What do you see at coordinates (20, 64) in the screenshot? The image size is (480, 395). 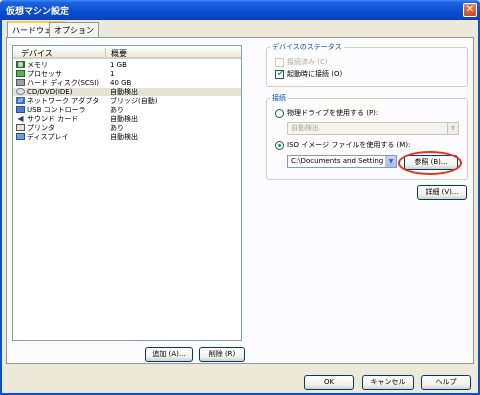 I see `memory-icon: ▦` at bounding box center [20, 64].